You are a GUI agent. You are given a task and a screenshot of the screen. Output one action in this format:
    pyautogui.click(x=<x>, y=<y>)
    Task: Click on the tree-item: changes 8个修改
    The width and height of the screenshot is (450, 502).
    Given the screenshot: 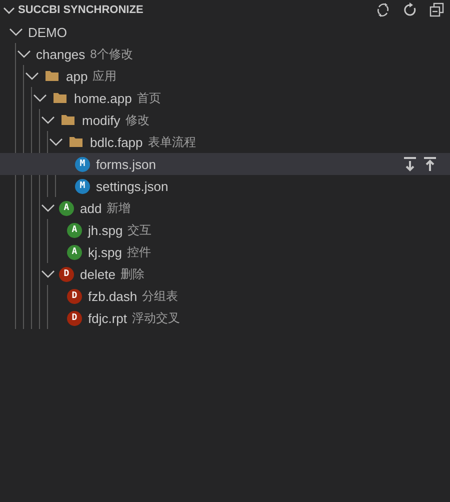 What is the action you would take?
    pyautogui.click(x=225, y=54)
    